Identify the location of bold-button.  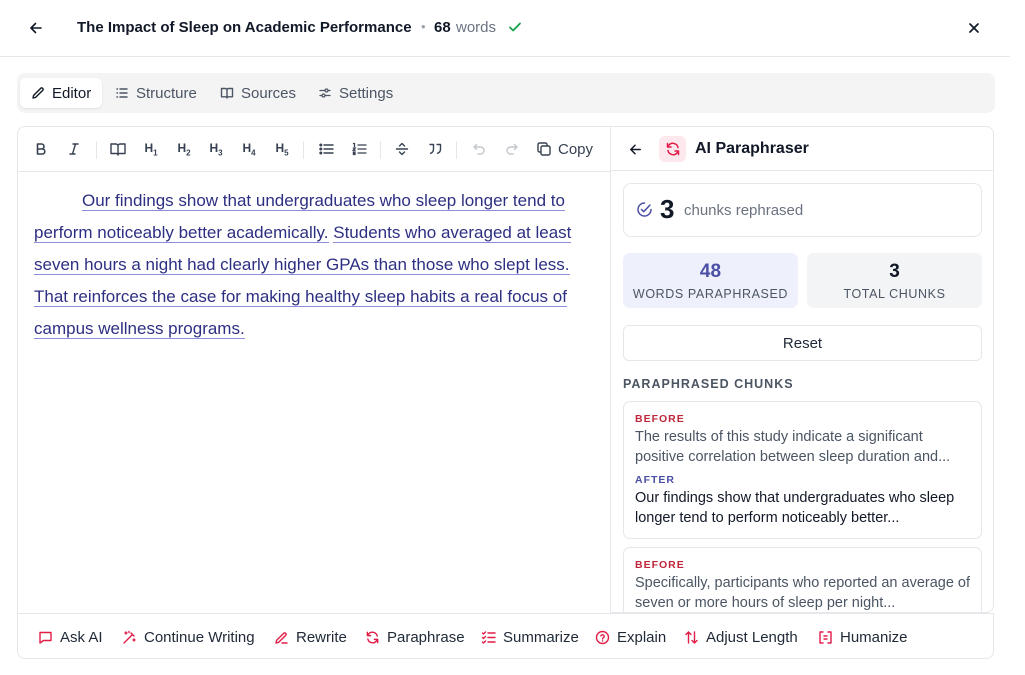
(41, 149).